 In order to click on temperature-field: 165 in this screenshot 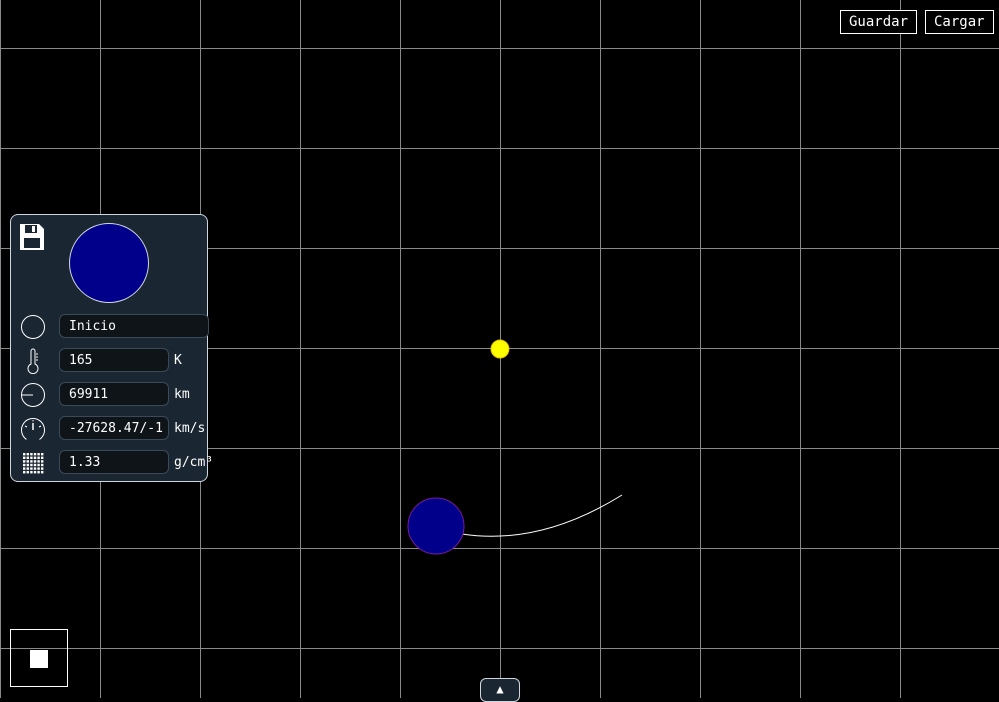, I will do `click(114, 360)`.